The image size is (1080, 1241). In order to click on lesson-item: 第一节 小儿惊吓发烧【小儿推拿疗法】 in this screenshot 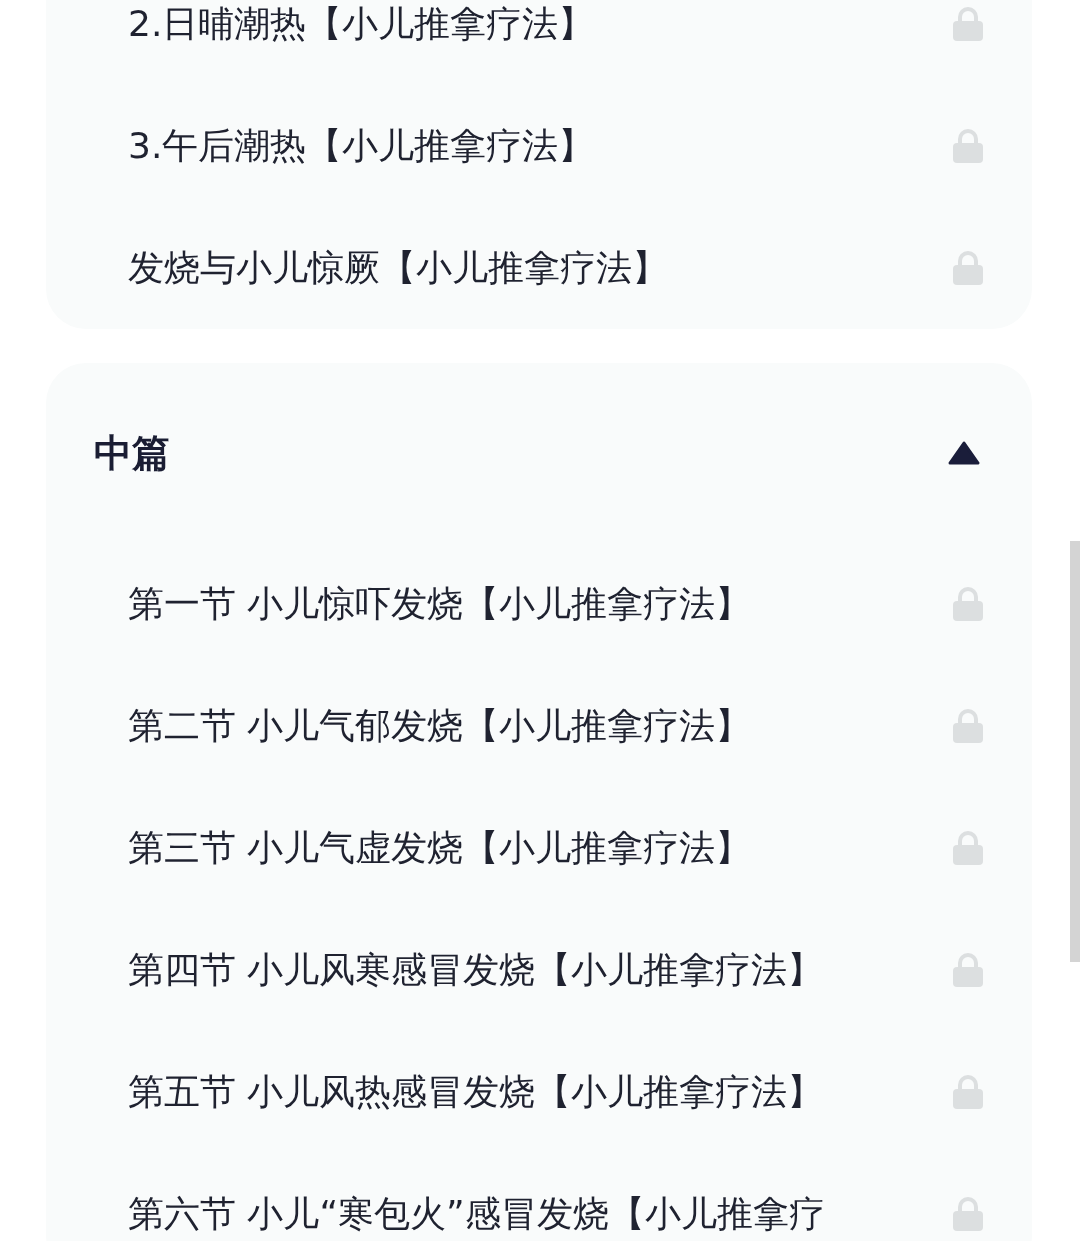, I will do `click(539, 604)`.